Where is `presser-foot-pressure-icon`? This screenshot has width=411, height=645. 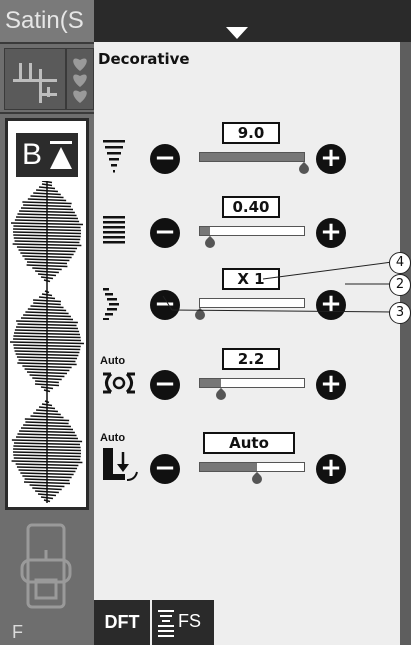 presser-foot-pressure-icon is located at coordinates (120, 464).